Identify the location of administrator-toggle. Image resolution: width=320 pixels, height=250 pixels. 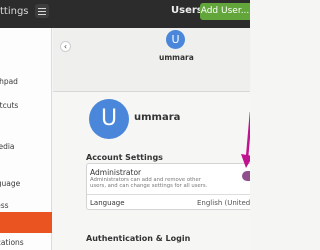
(246, 176).